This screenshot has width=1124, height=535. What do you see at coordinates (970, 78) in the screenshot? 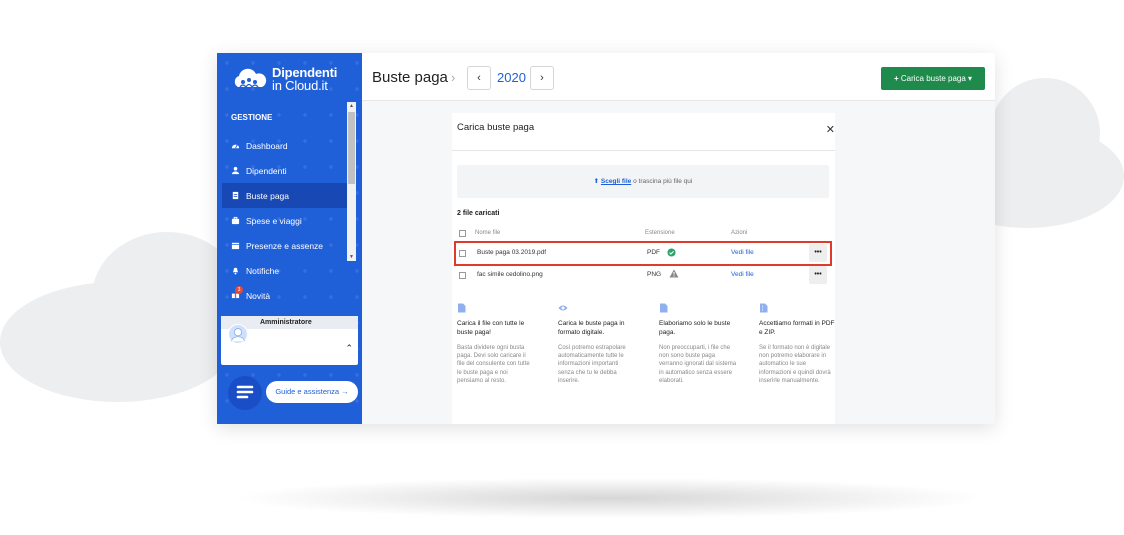
I see `chevron-down-icon: ▾` at bounding box center [970, 78].